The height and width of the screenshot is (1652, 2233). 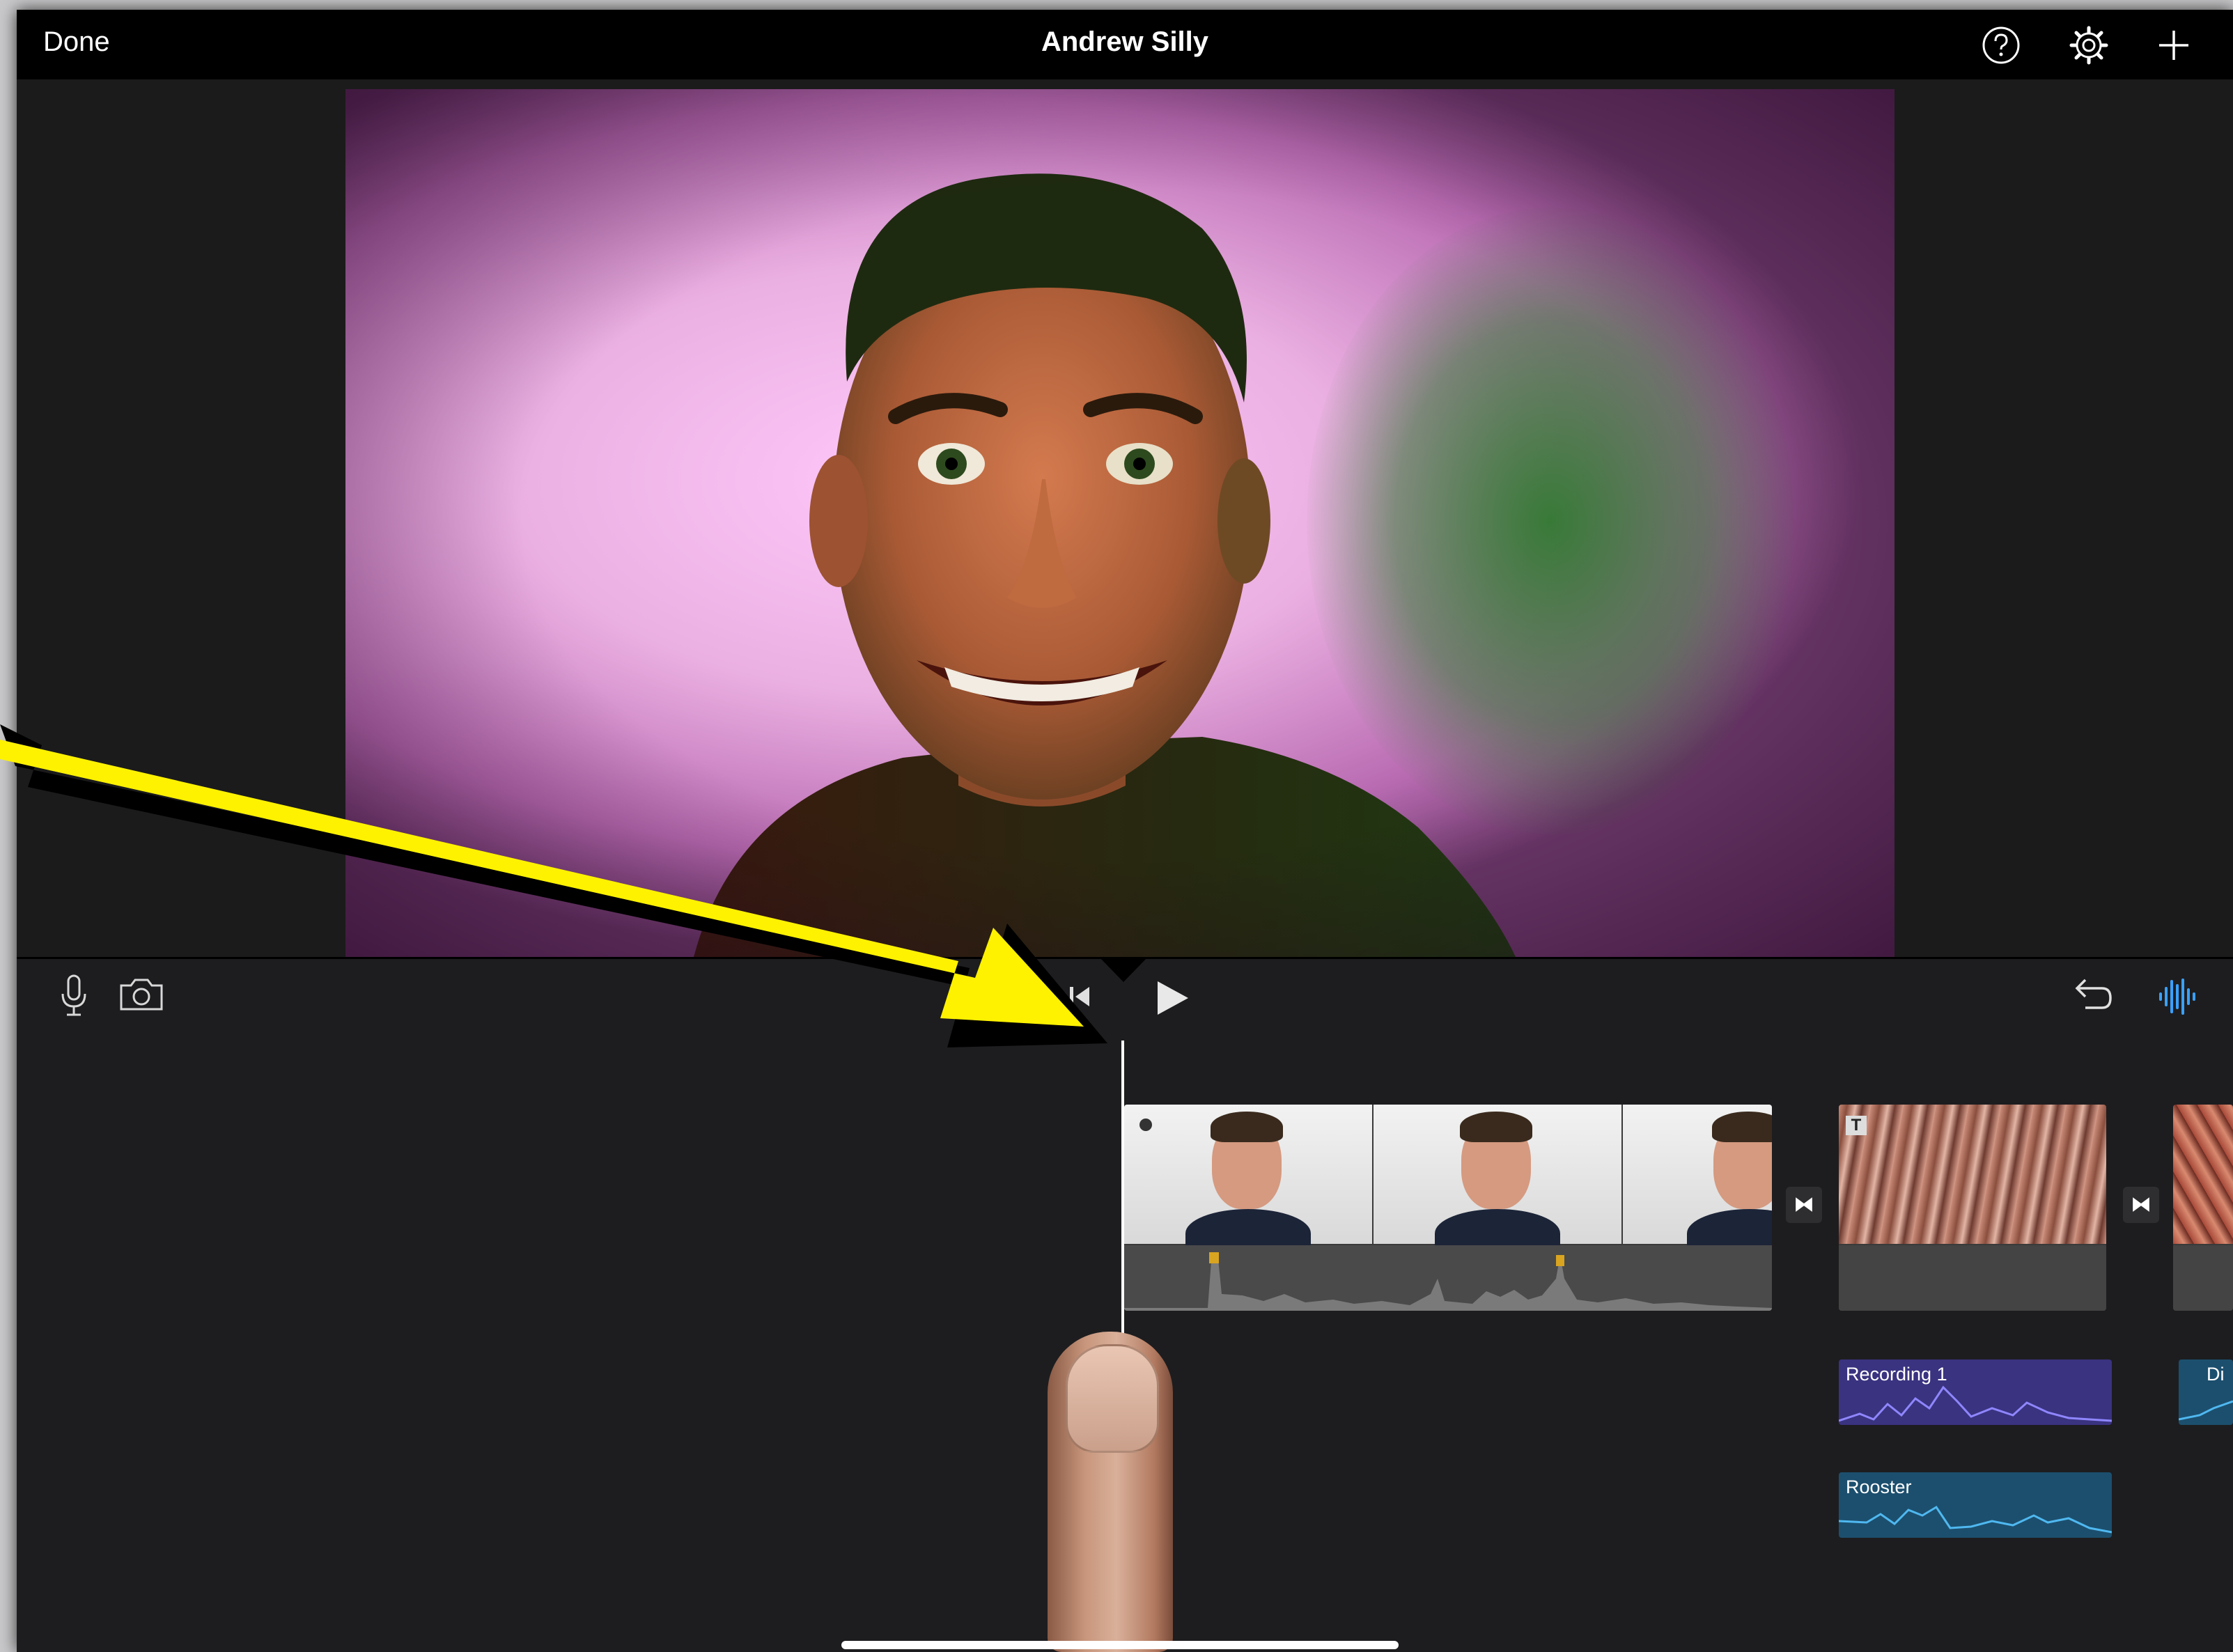 I want to click on audio-clip-label: Recording 1, so click(x=1896, y=1375).